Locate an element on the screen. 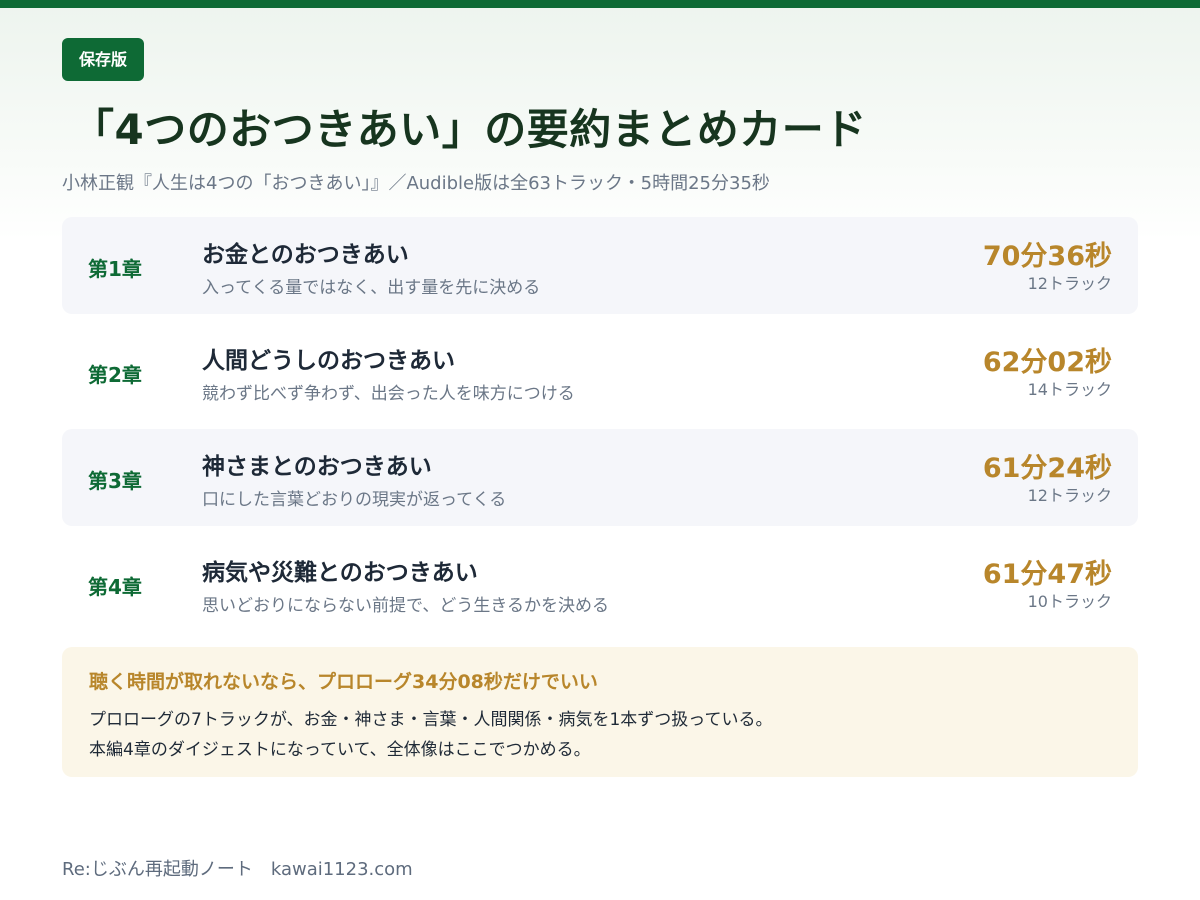  tip-title: 聴く時間が取れないなら、プロローグ34分08秒だけでいい is located at coordinates (343, 682).